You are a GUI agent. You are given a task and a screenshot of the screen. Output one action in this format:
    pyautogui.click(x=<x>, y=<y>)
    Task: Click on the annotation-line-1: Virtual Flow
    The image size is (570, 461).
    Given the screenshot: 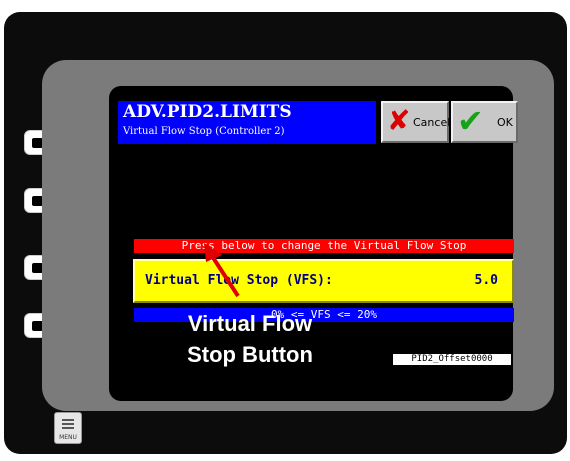 What is the action you would take?
    pyautogui.click(x=250, y=323)
    